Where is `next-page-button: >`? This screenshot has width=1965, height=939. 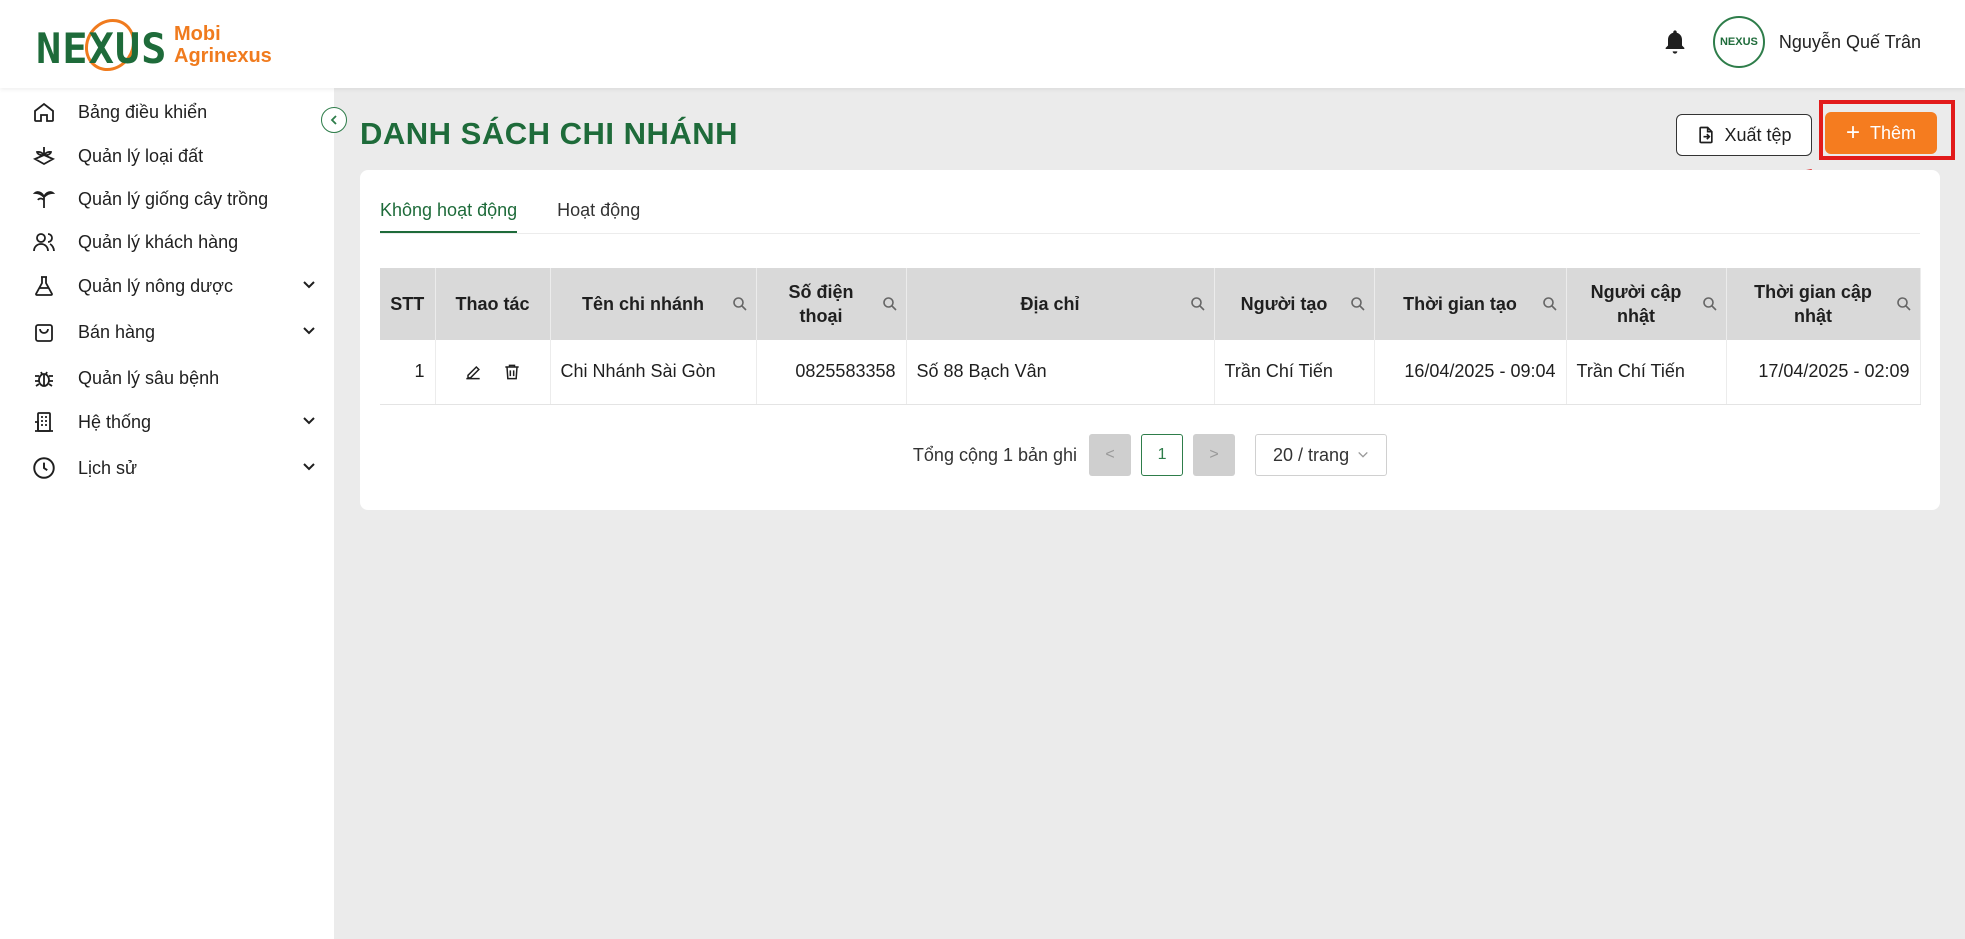 next-page-button: > is located at coordinates (1214, 455).